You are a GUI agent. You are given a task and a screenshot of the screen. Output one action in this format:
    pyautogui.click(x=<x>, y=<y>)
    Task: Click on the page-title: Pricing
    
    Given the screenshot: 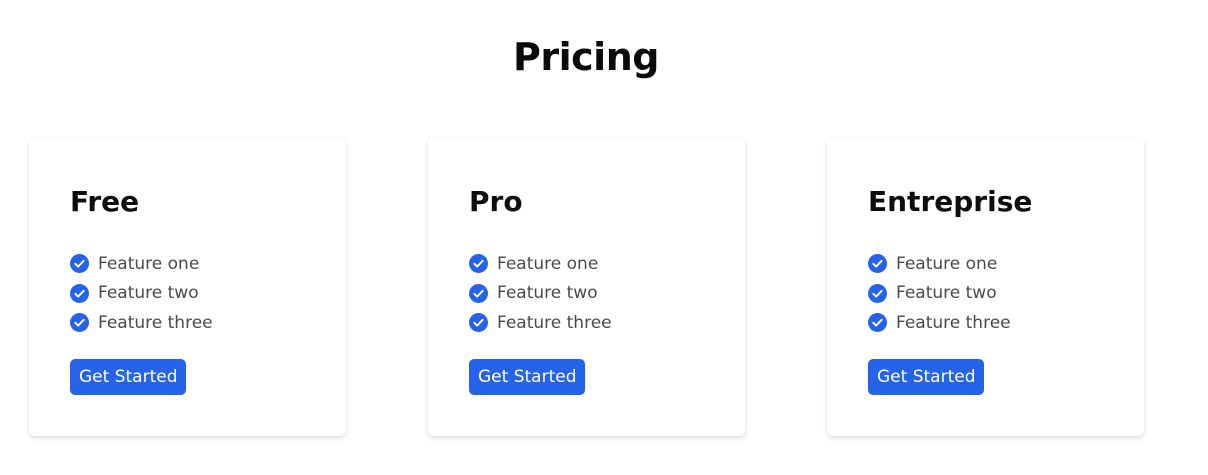 What is the action you would take?
    pyautogui.click(x=586, y=57)
    